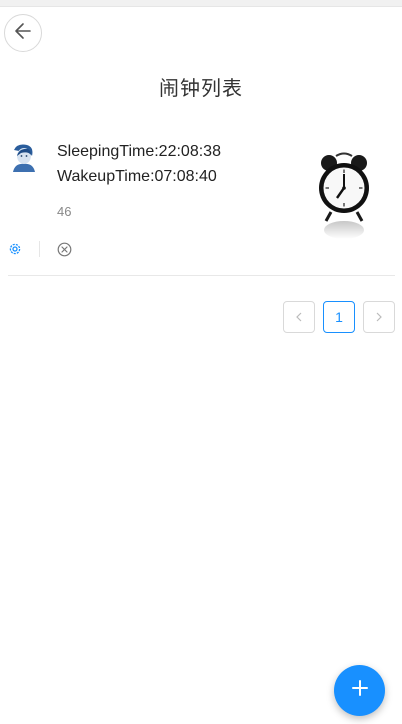 This screenshot has height=724, width=402. I want to click on page-1-button: 1, so click(339, 317).